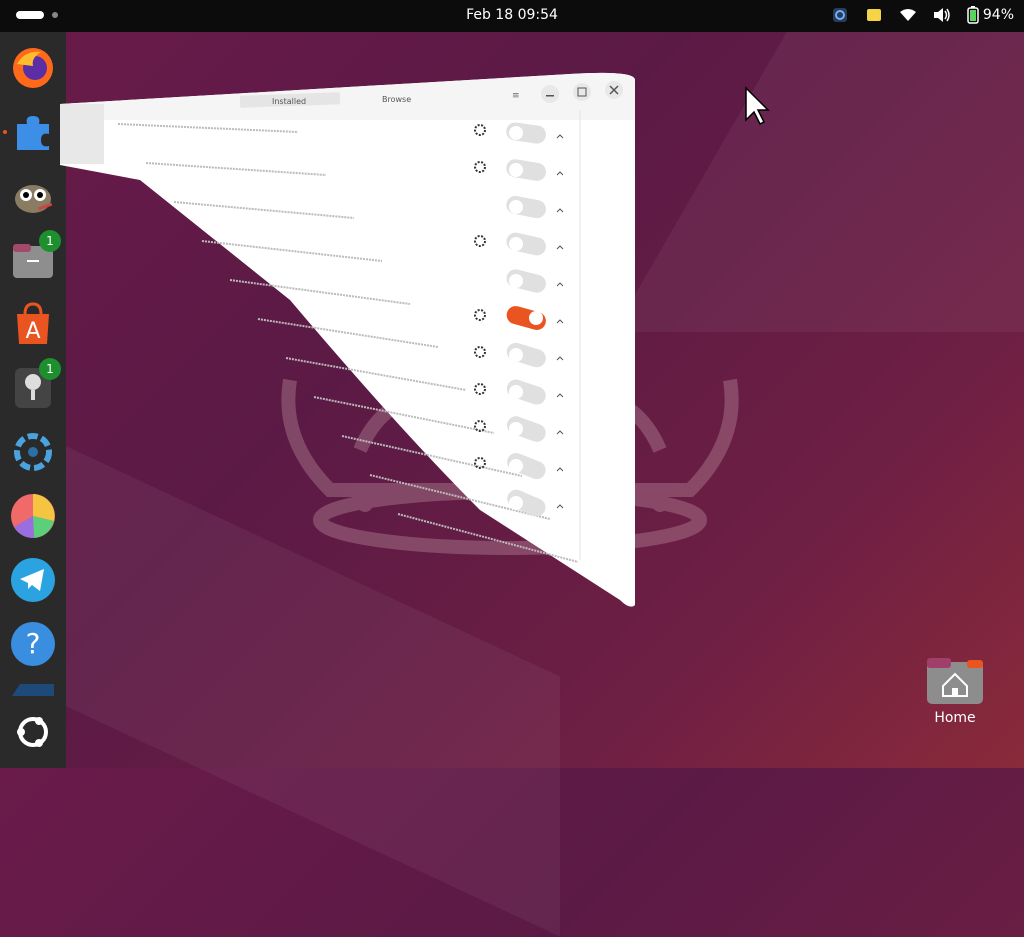  I want to click on dock-item-disk-usage, so click(33, 516).